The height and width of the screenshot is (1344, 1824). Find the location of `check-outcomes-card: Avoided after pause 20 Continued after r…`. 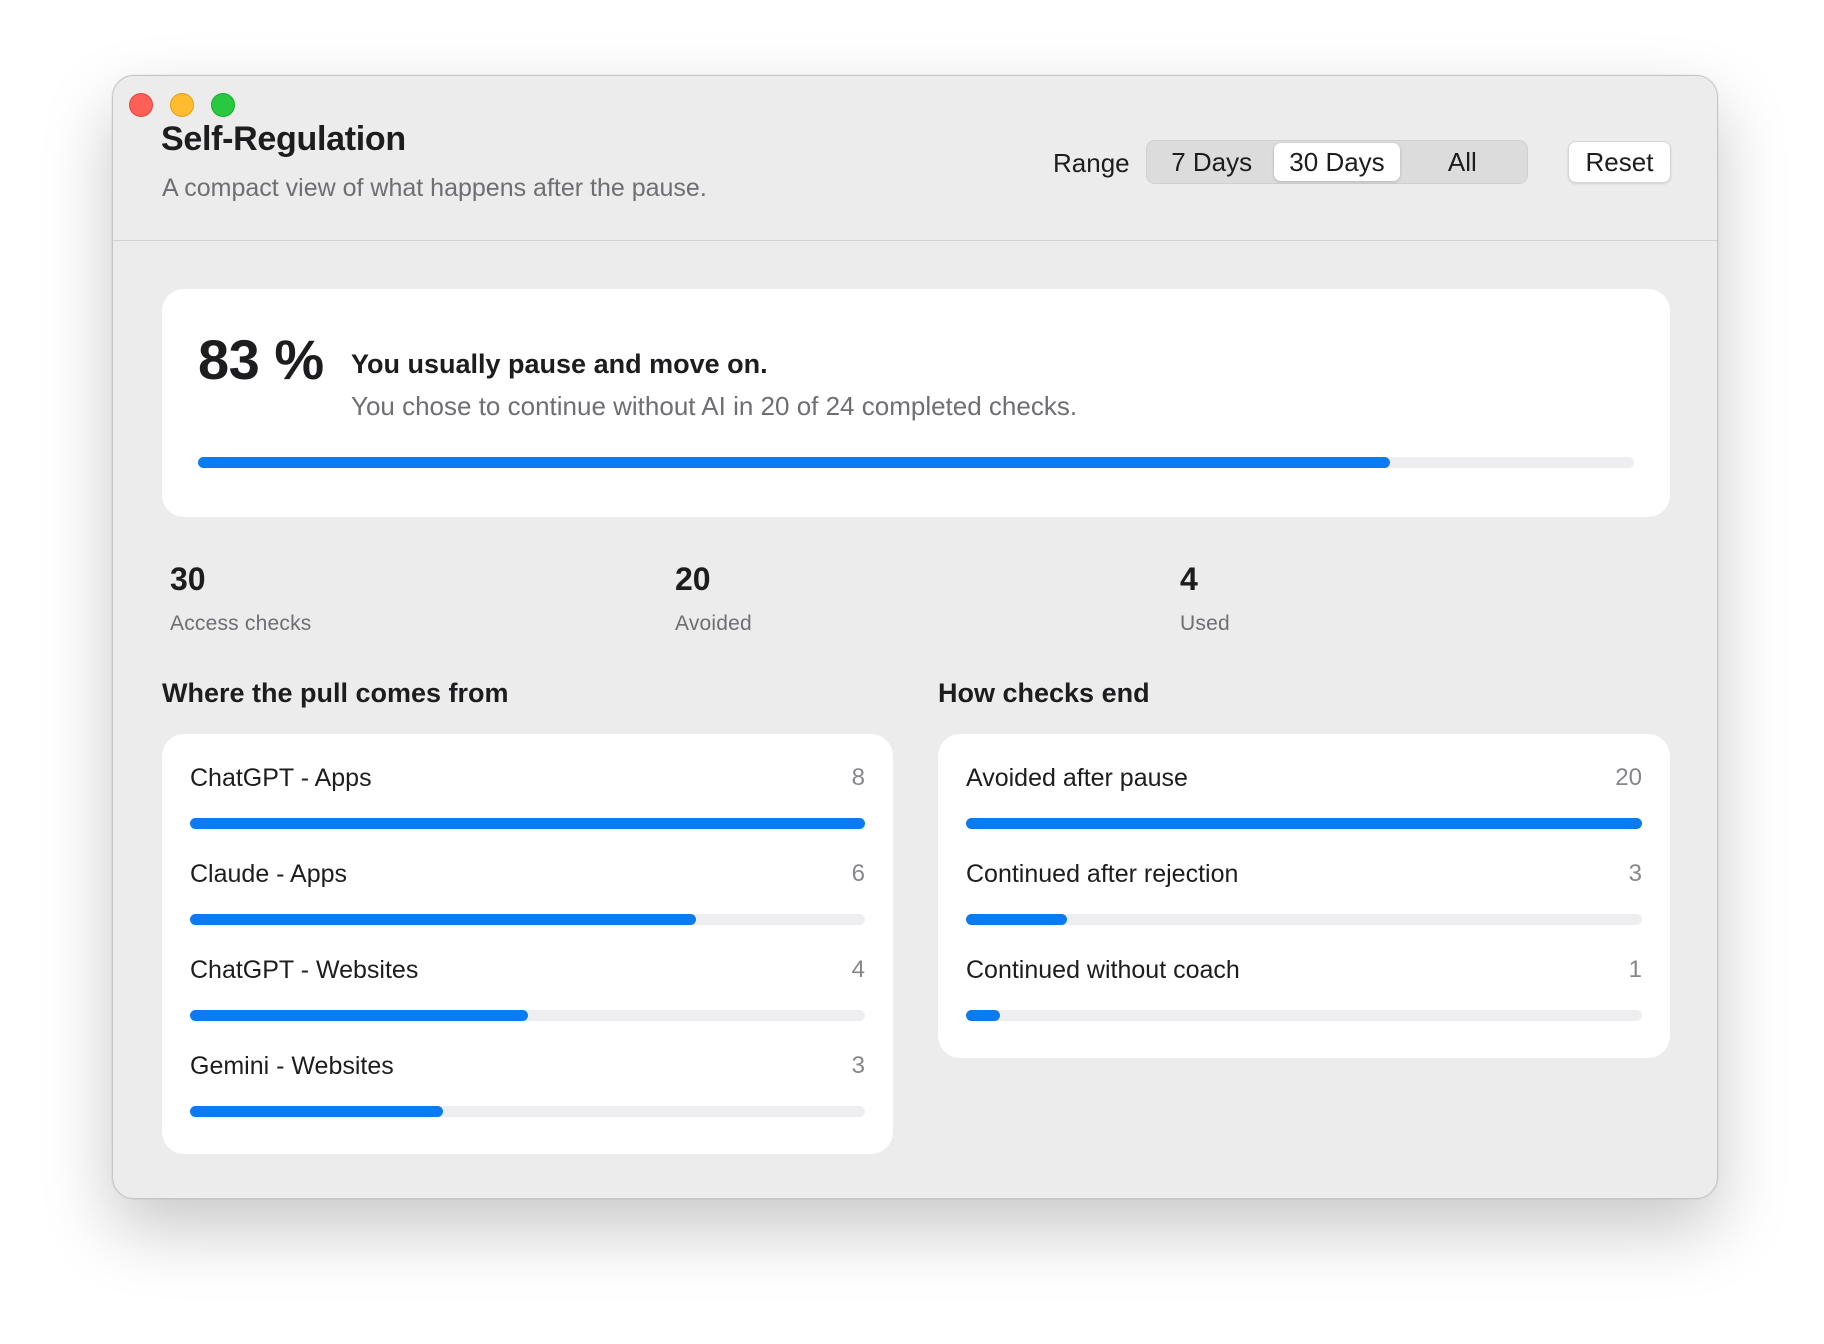

check-outcomes-card: Avoided after pause 20 Continued after r… is located at coordinates (1304, 896).